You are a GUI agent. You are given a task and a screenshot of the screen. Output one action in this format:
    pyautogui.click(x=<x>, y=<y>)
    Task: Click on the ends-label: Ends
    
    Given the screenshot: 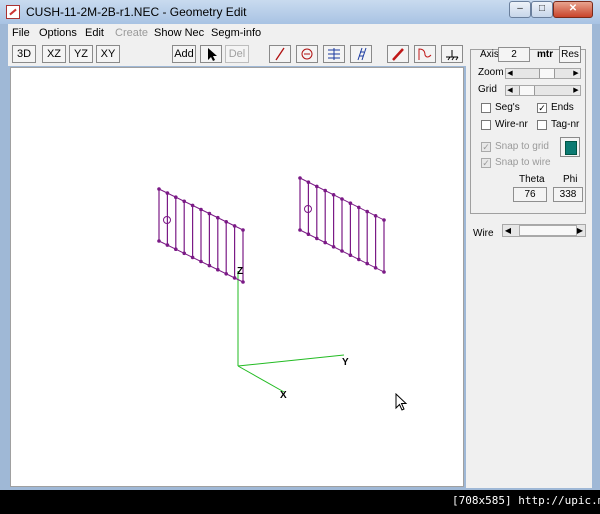 What is the action you would take?
    pyautogui.click(x=562, y=107)
    